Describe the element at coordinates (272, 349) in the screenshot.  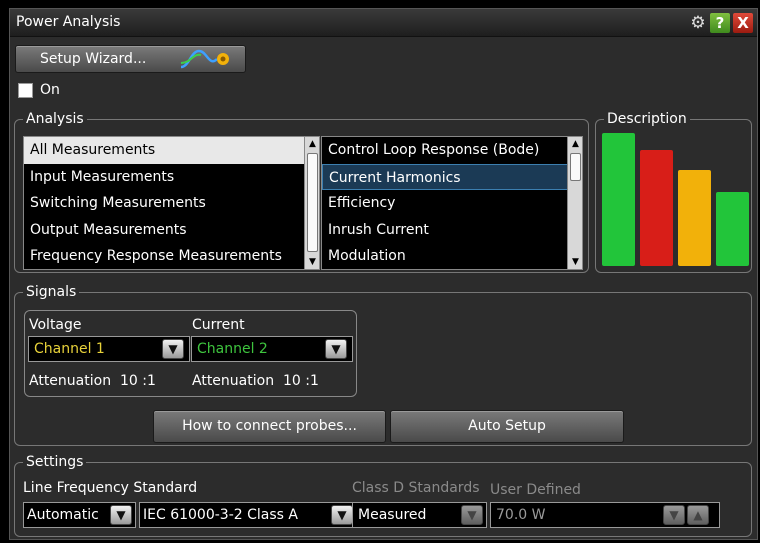
I see `current-channel-select: Channel 2 ▼` at that location.